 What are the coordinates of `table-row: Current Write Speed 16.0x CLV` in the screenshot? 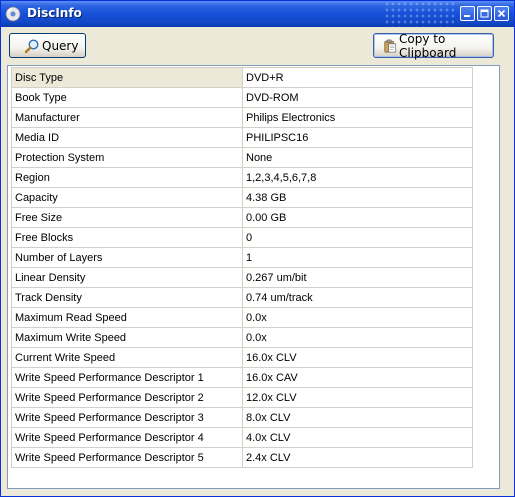 It's located at (242, 357).